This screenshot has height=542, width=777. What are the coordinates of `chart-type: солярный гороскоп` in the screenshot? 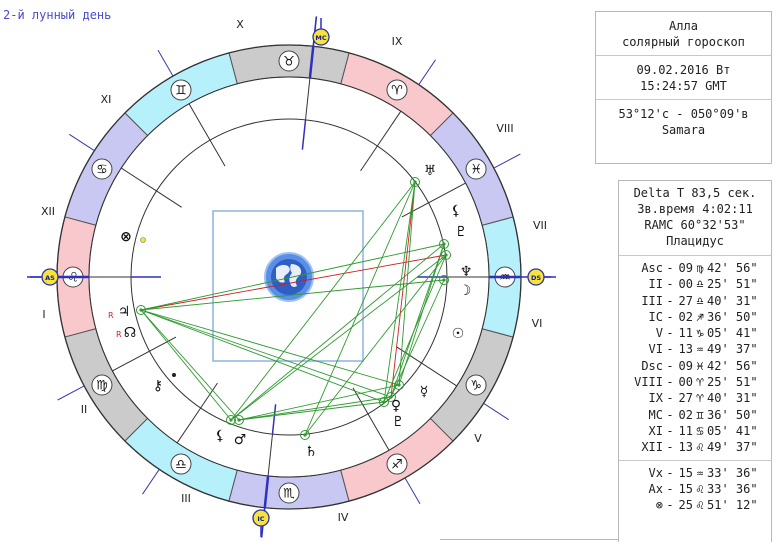 It's located at (683, 42).